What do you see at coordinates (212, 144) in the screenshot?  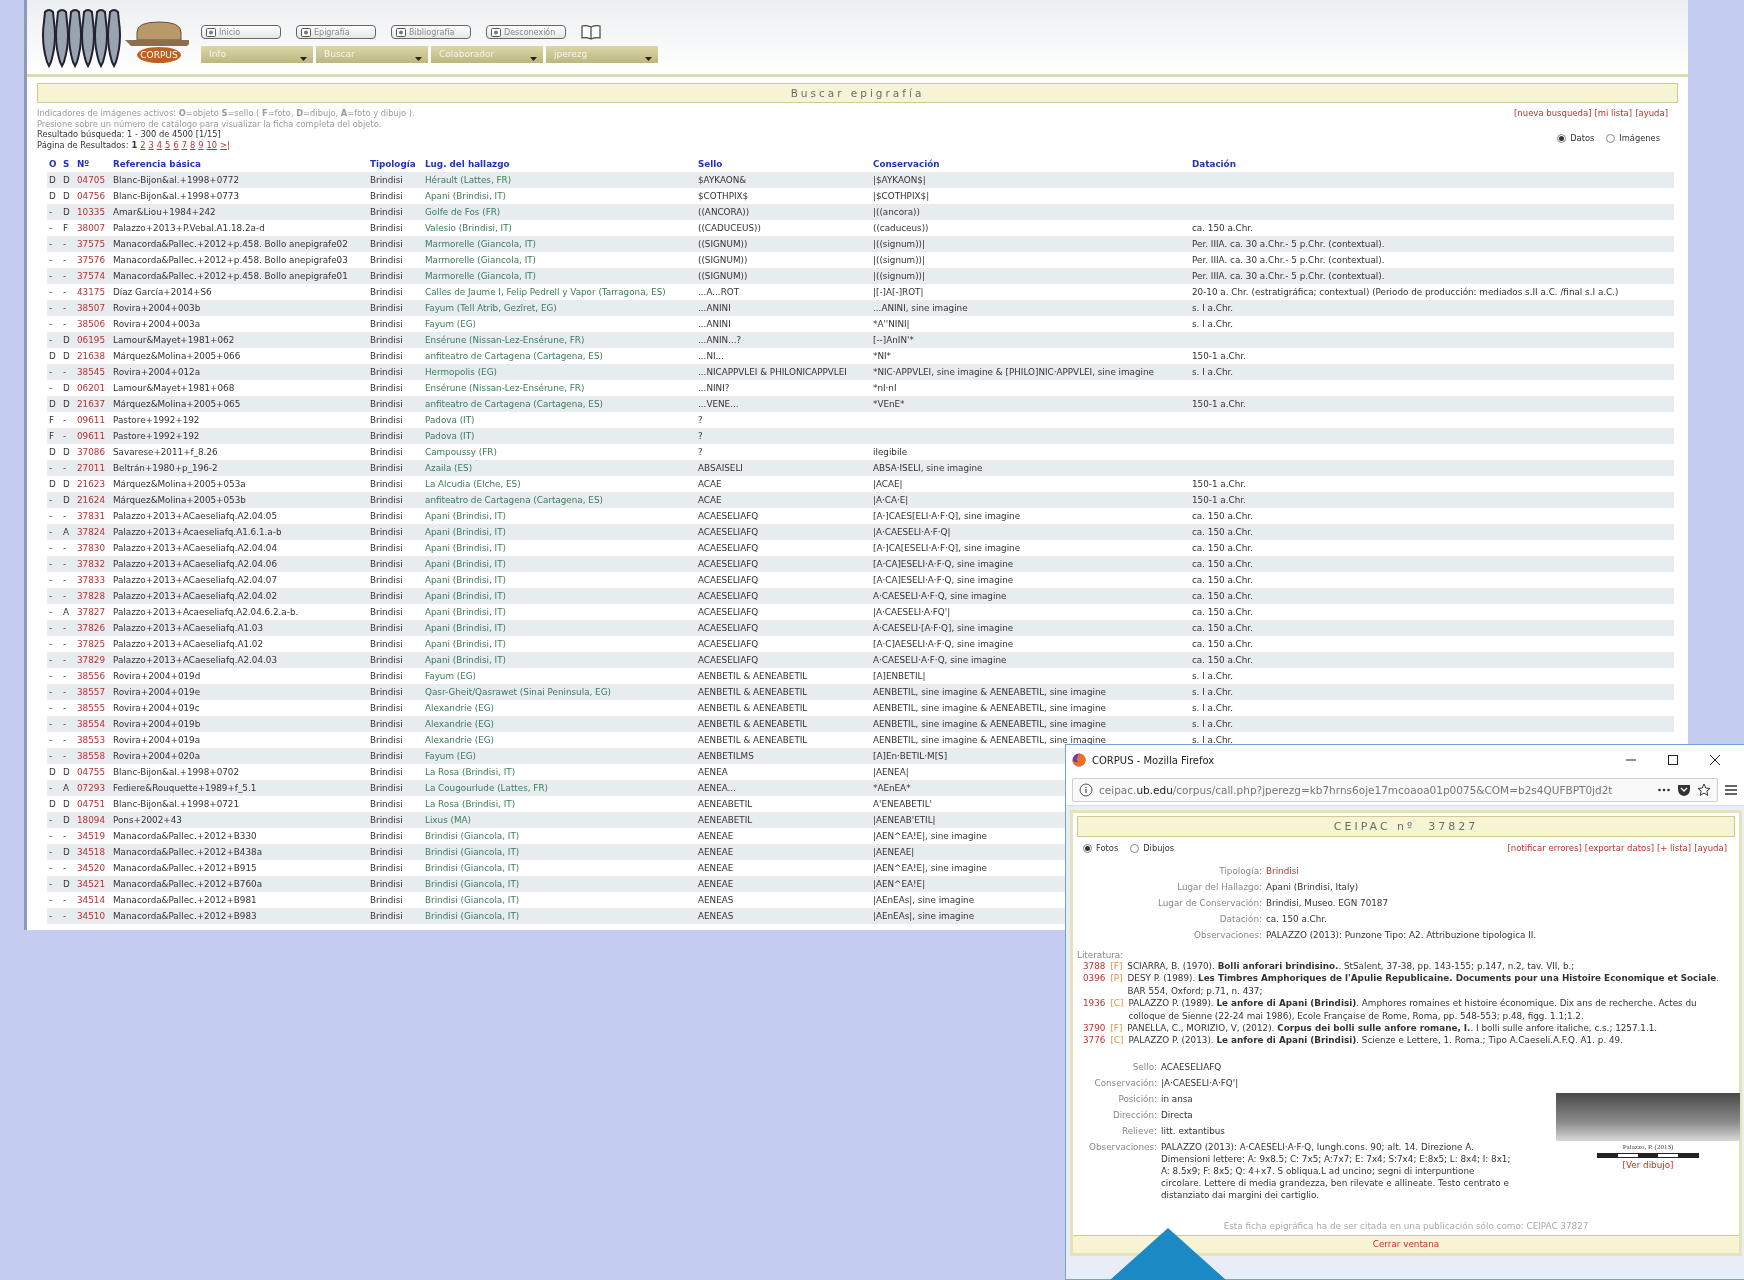 I see `page-link: 10` at bounding box center [212, 144].